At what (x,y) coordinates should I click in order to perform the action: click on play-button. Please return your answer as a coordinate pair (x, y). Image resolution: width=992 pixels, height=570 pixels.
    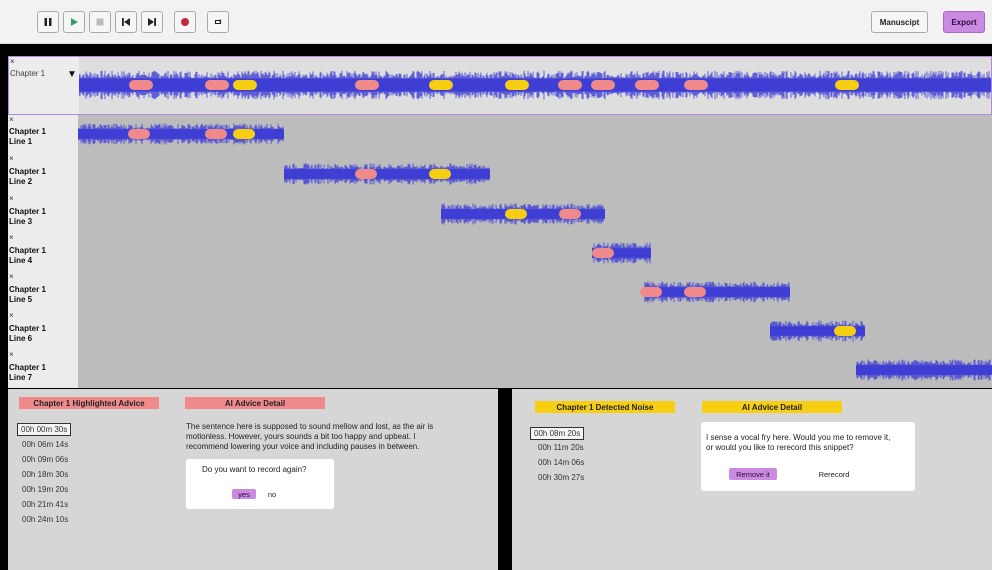
    Looking at the image, I should click on (74, 22).